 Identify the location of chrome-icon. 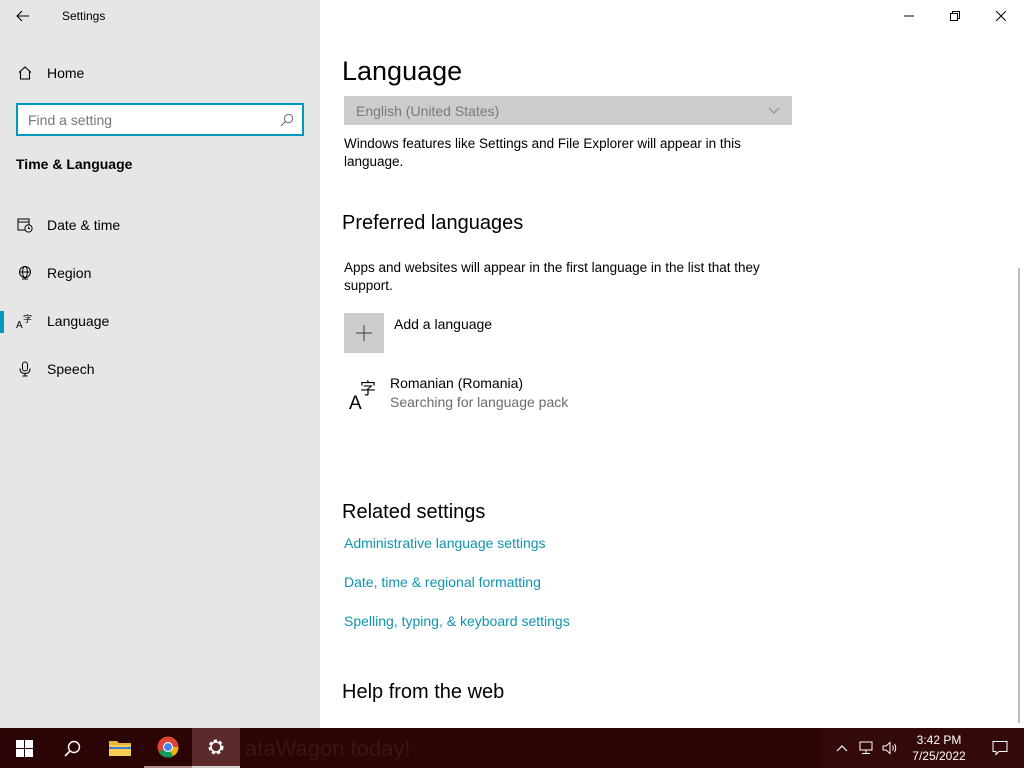
(168, 747).